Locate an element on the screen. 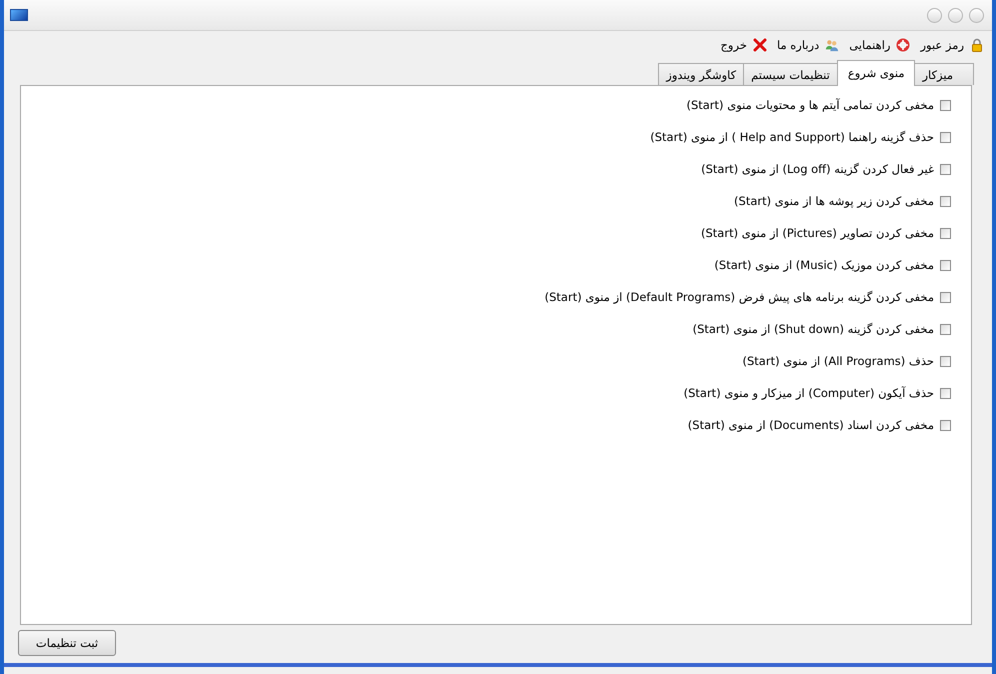 Image resolution: width=996 pixels, height=674 pixels. tab: کاوشگر ویندوز is located at coordinates (701, 74).